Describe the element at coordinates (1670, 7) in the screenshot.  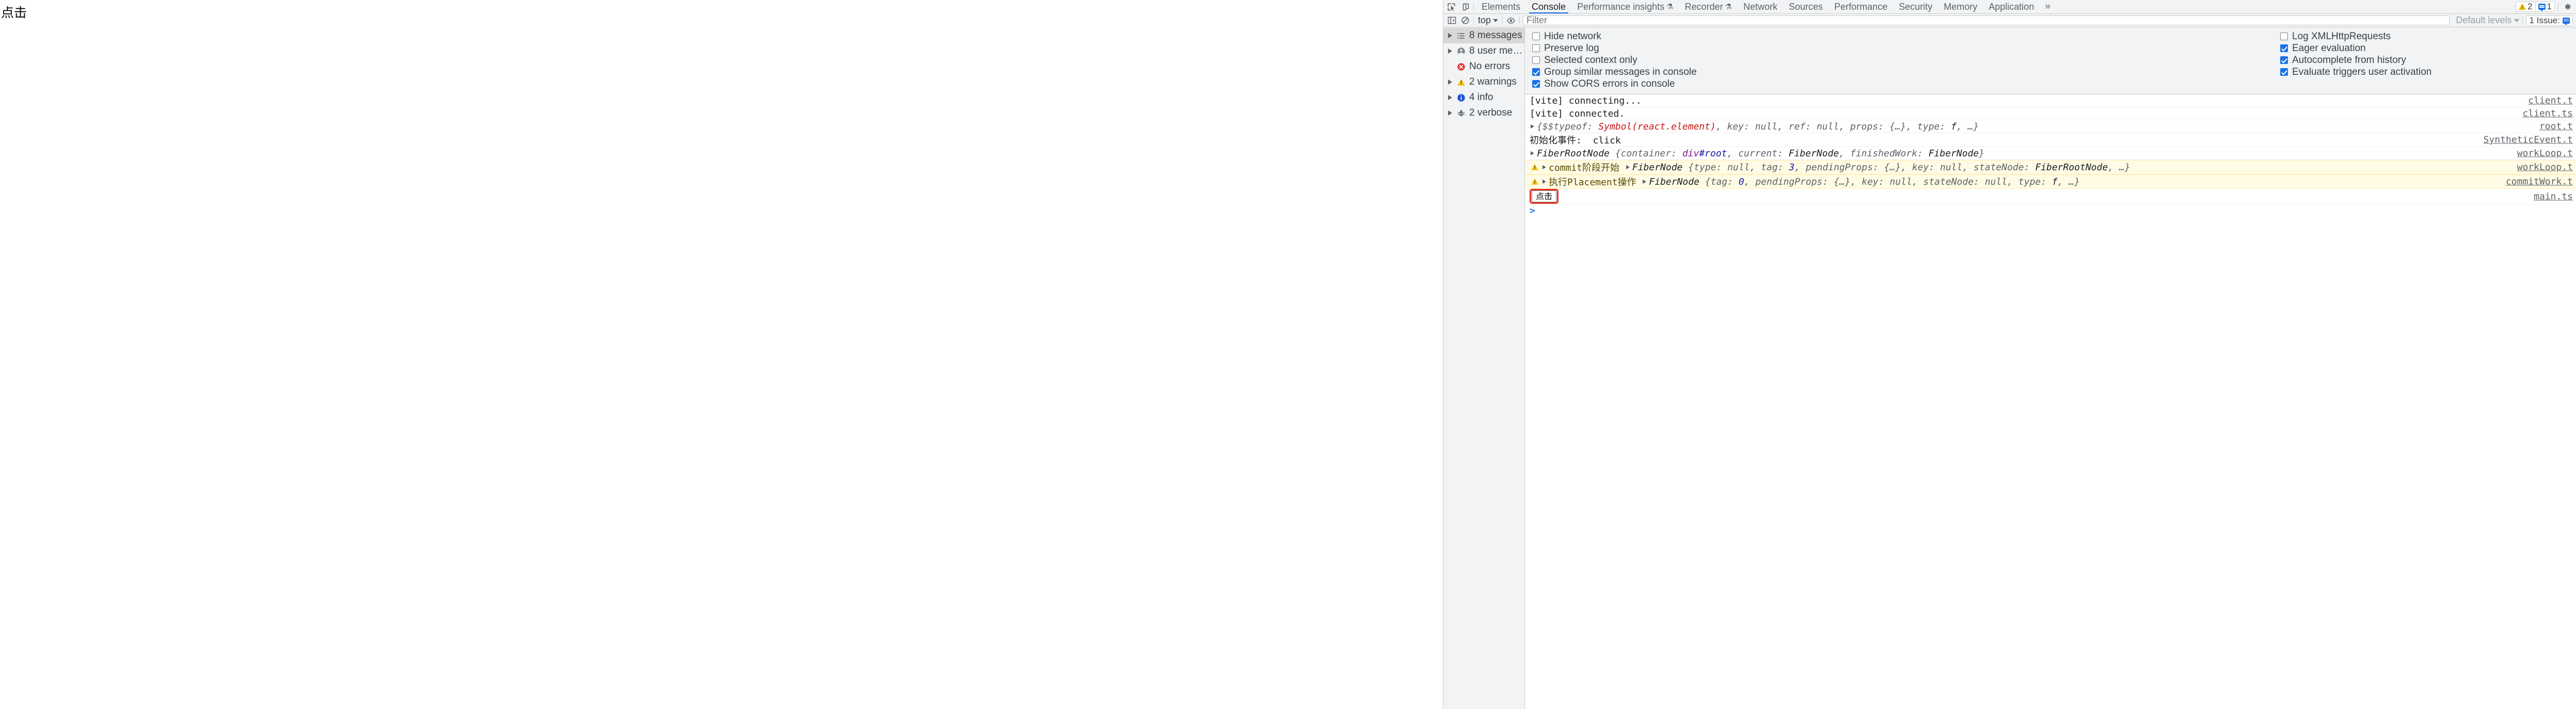
I see `experimental-flask-icon: ⚗` at that location.